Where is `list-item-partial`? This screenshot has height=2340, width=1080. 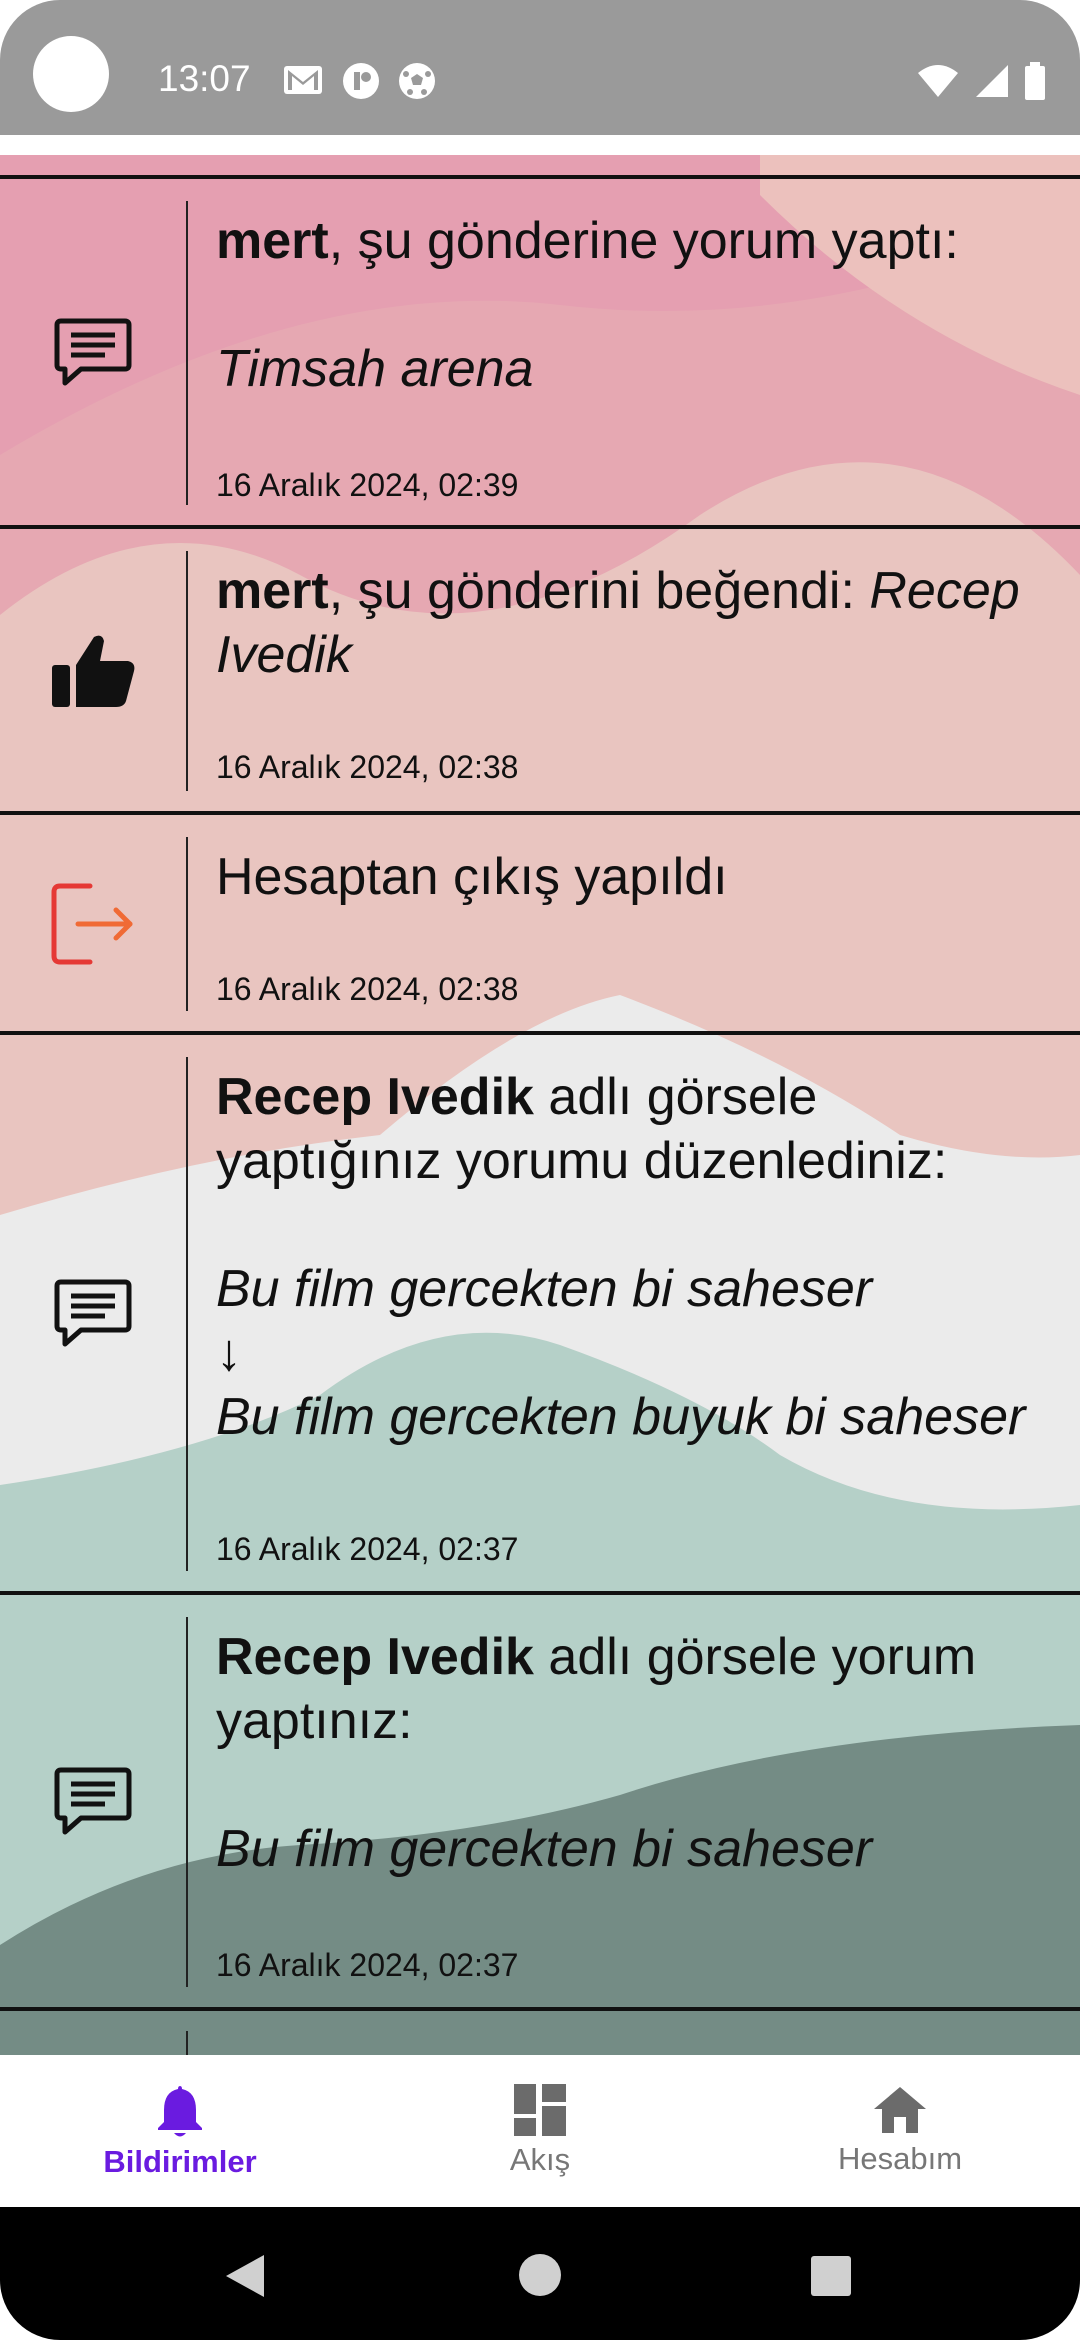
list-item-partial is located at coordinates (540, 2031).